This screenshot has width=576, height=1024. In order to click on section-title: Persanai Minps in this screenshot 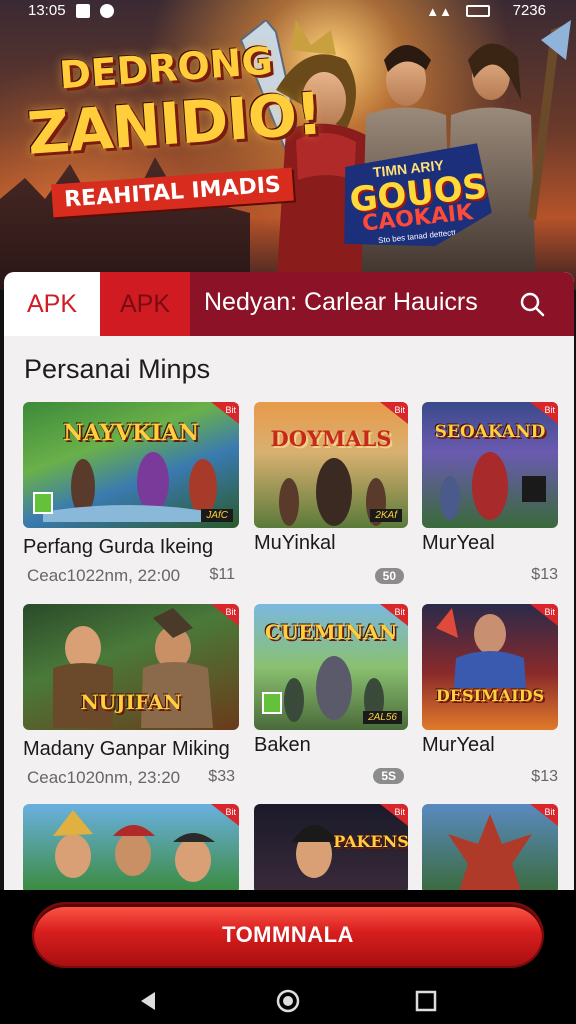, I will do `click(117, 369)`.